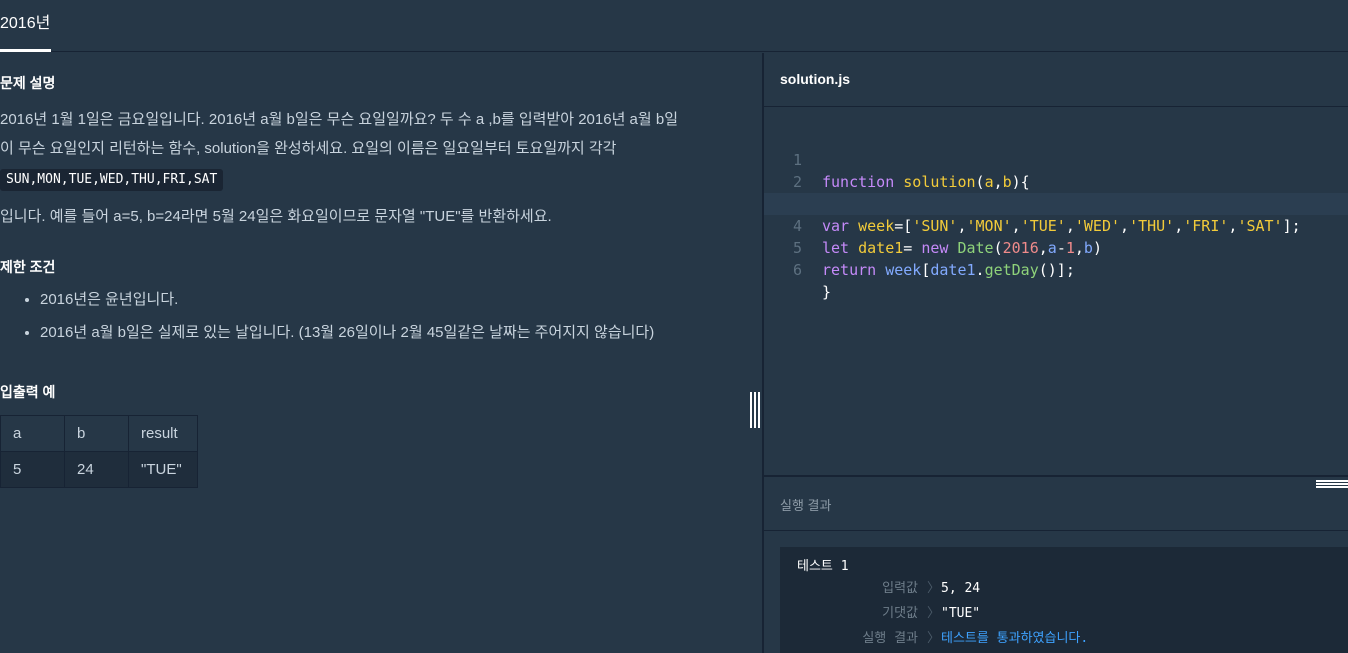  I want to click on table-cell: 5, so click(32, 469).